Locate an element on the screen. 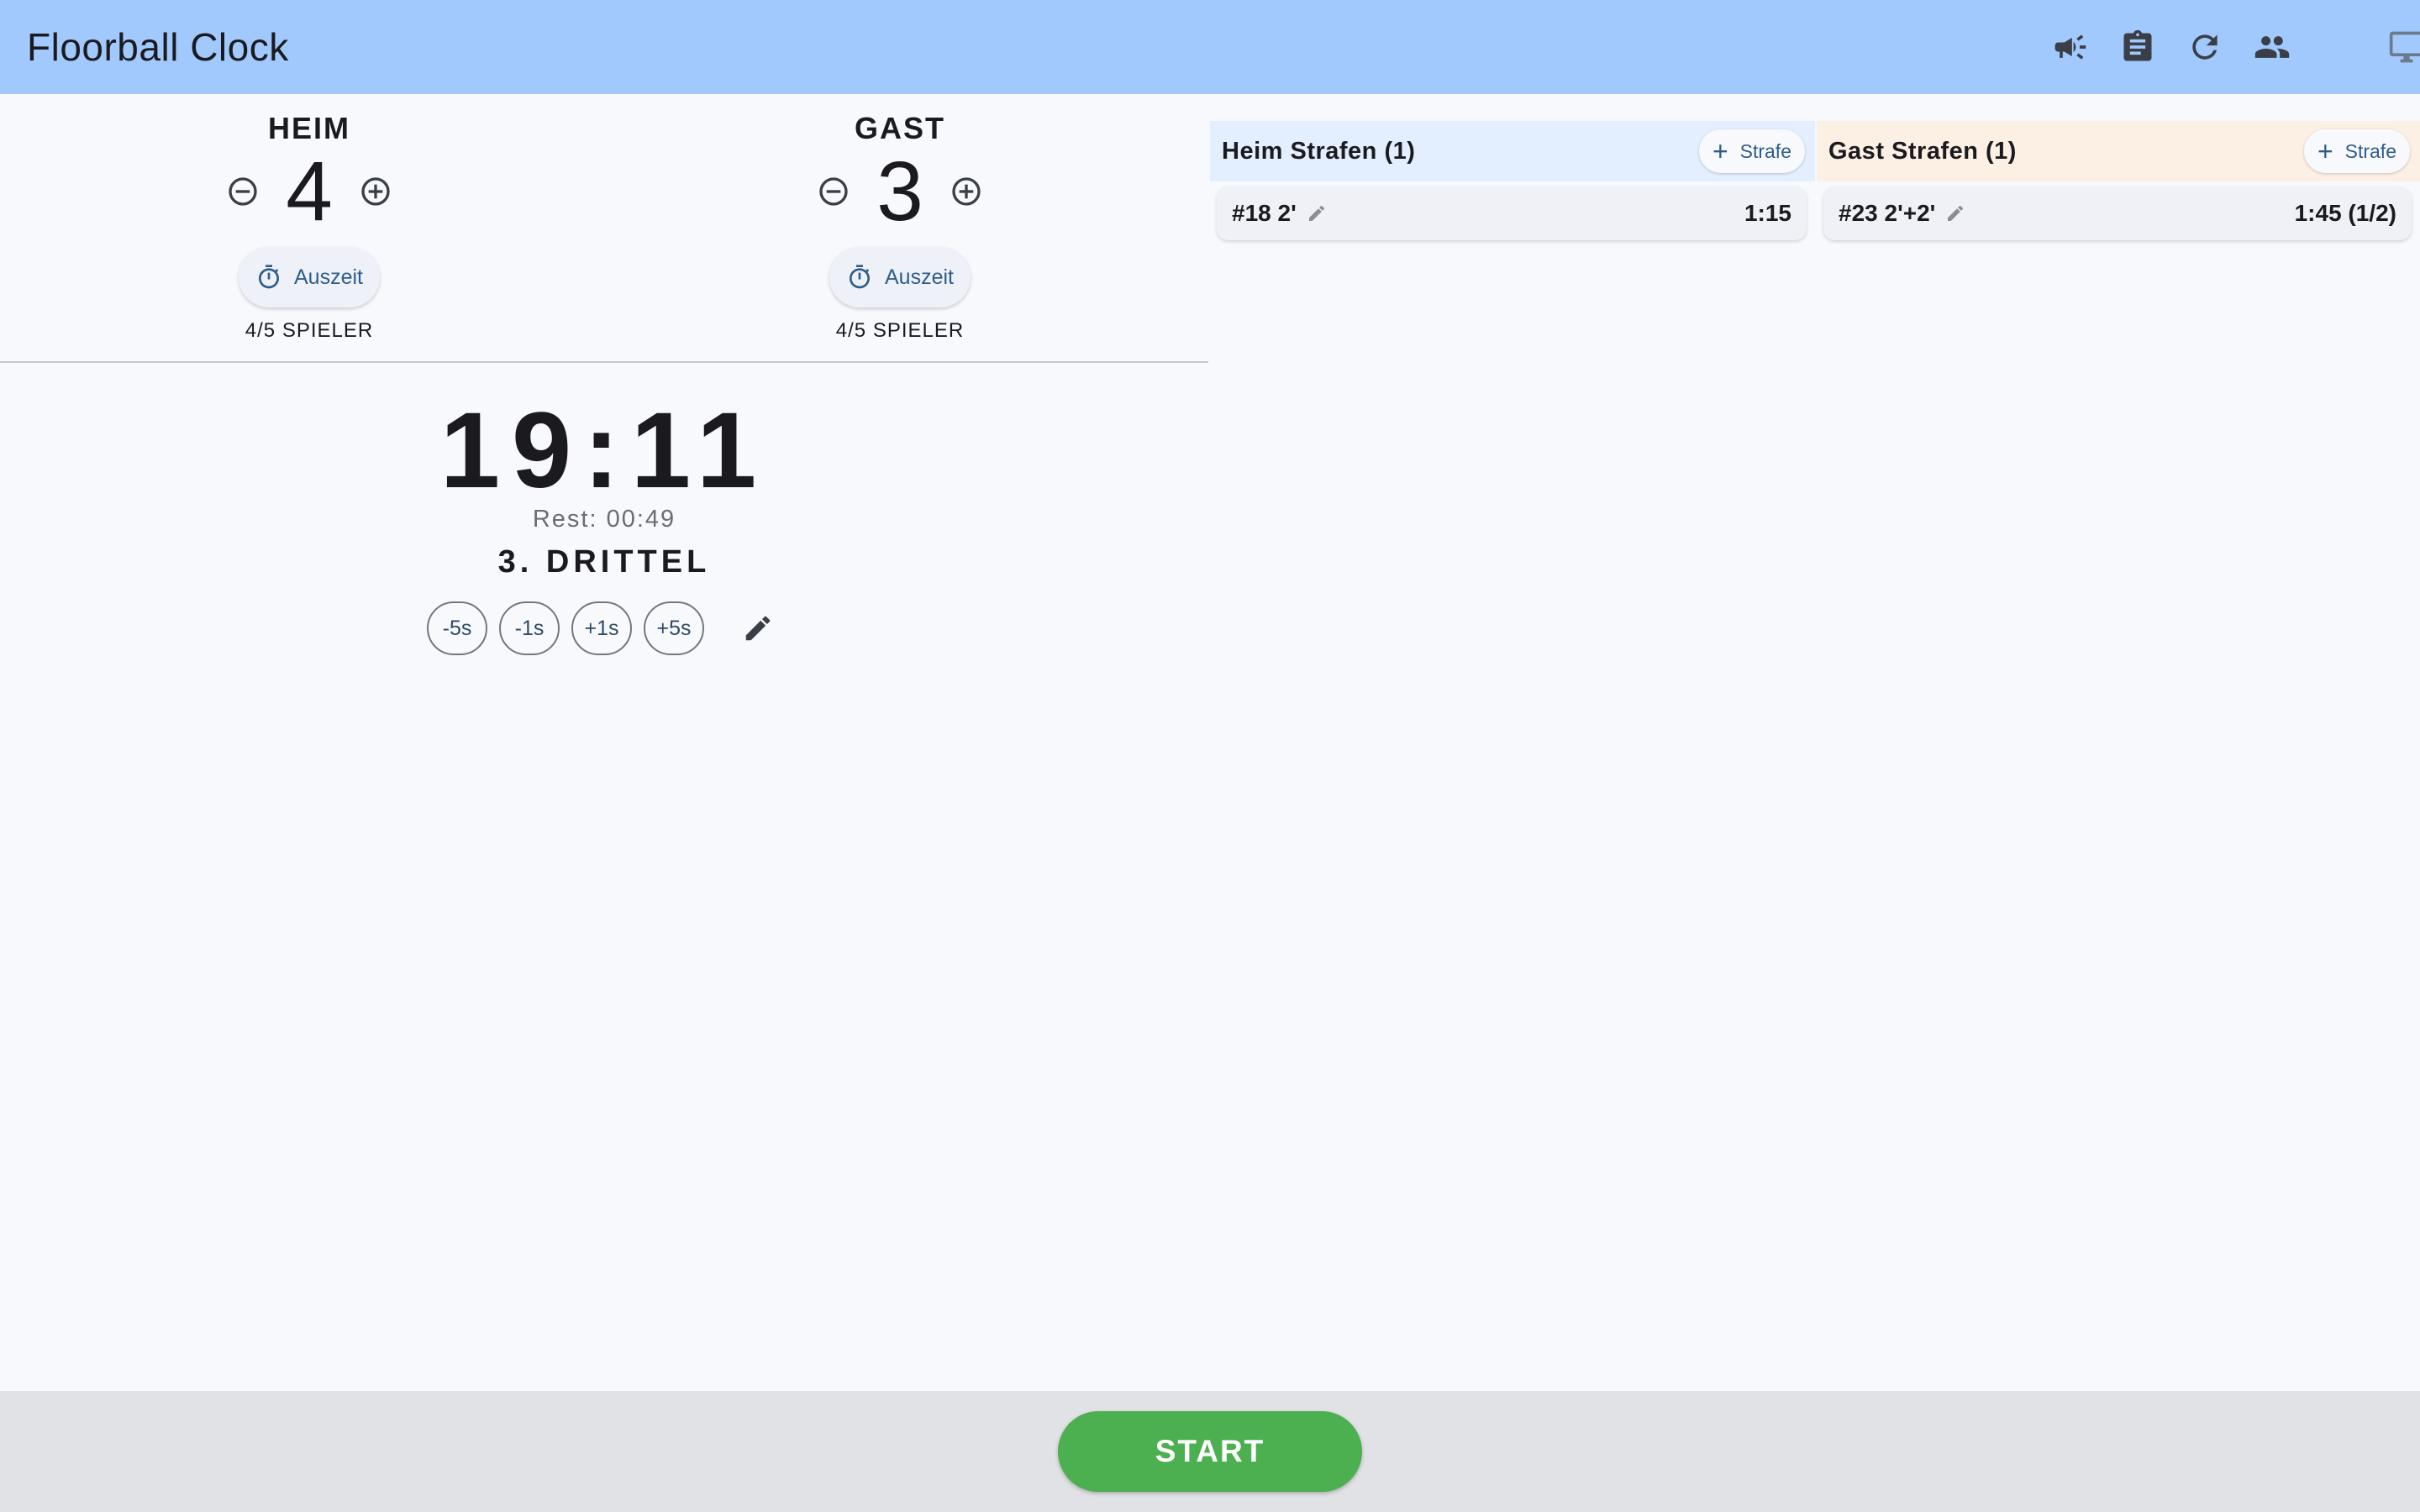  home-score-increment-button is located at coordinates (375, 191).